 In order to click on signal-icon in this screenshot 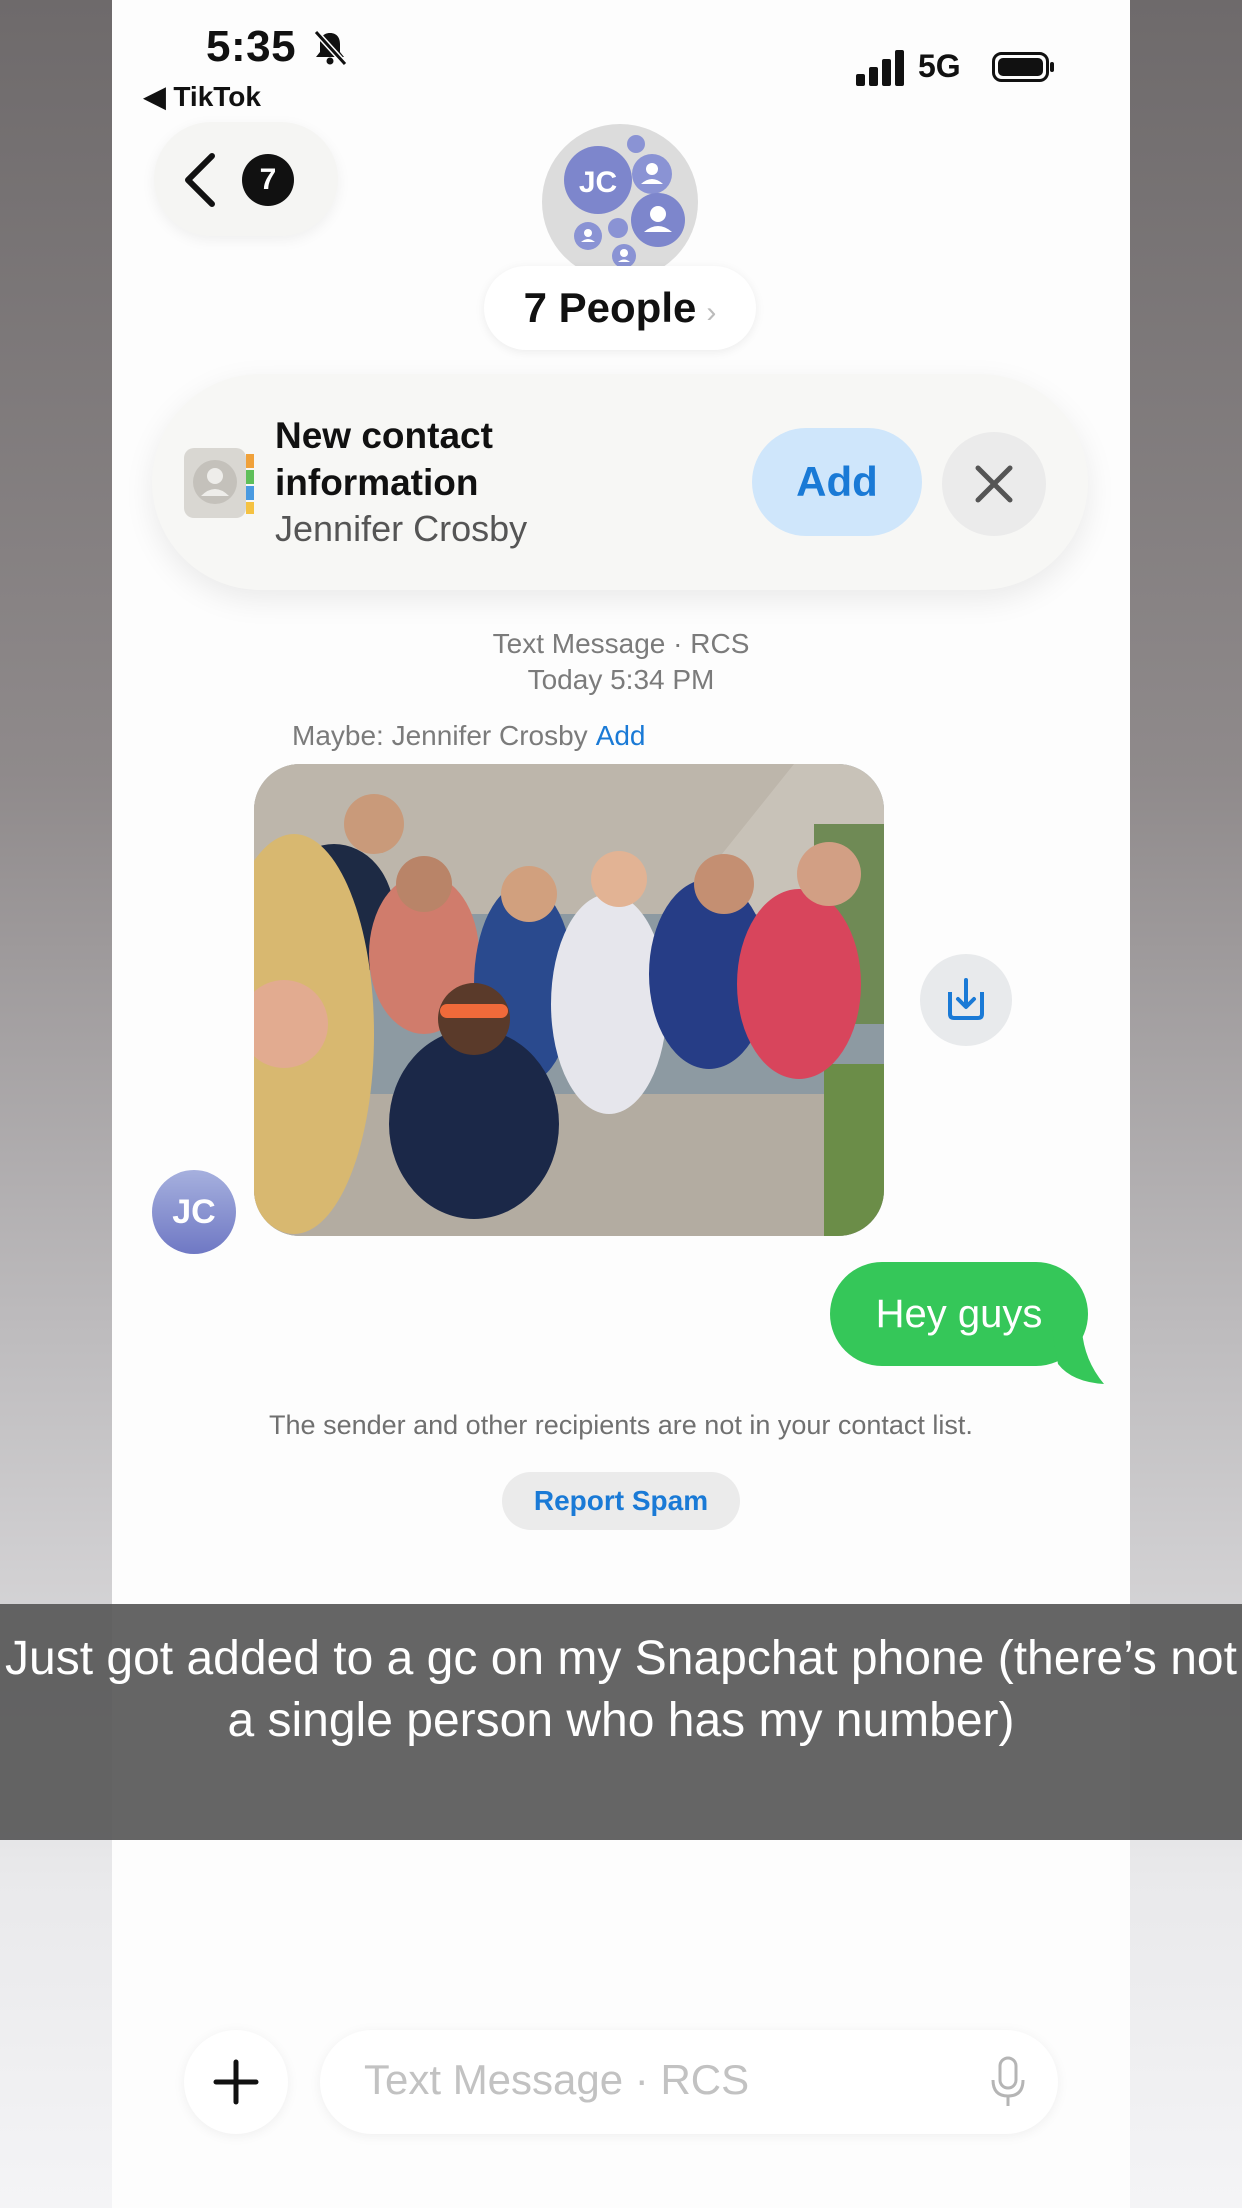, I will do `click(880, 68)`.